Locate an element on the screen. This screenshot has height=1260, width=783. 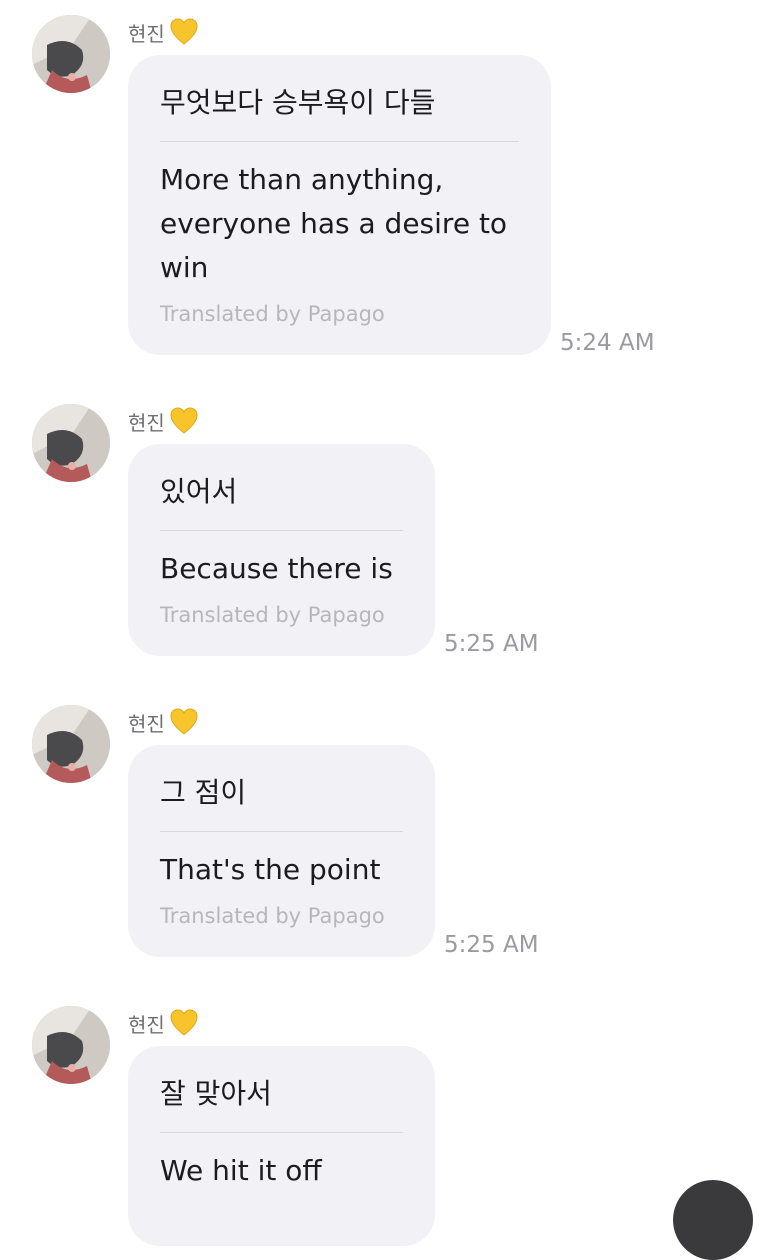
message-bubble: 잘 맞아서 We hit it off is located at coordinates (281, 1146).